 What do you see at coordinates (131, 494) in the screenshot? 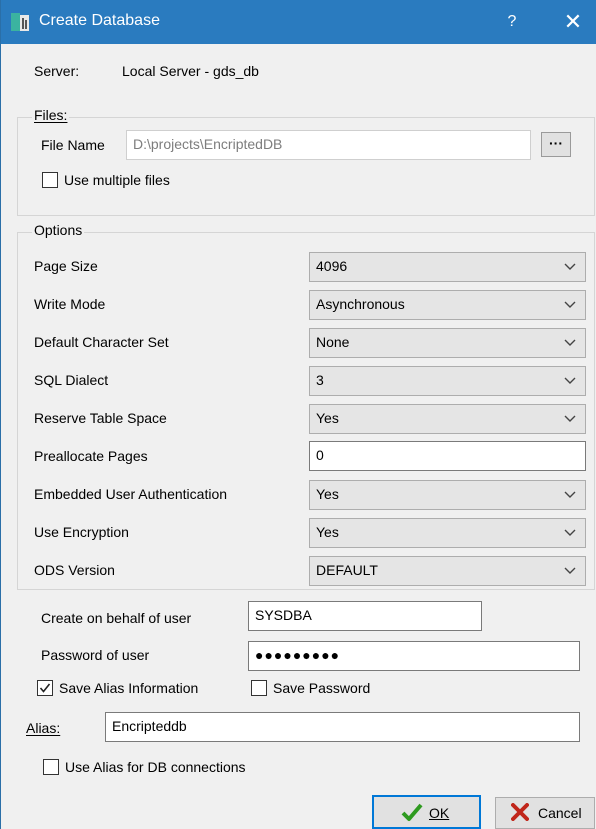
I see `embedded-user-auth-label: Embedded User Authentication` at bounding box center [131, 494].